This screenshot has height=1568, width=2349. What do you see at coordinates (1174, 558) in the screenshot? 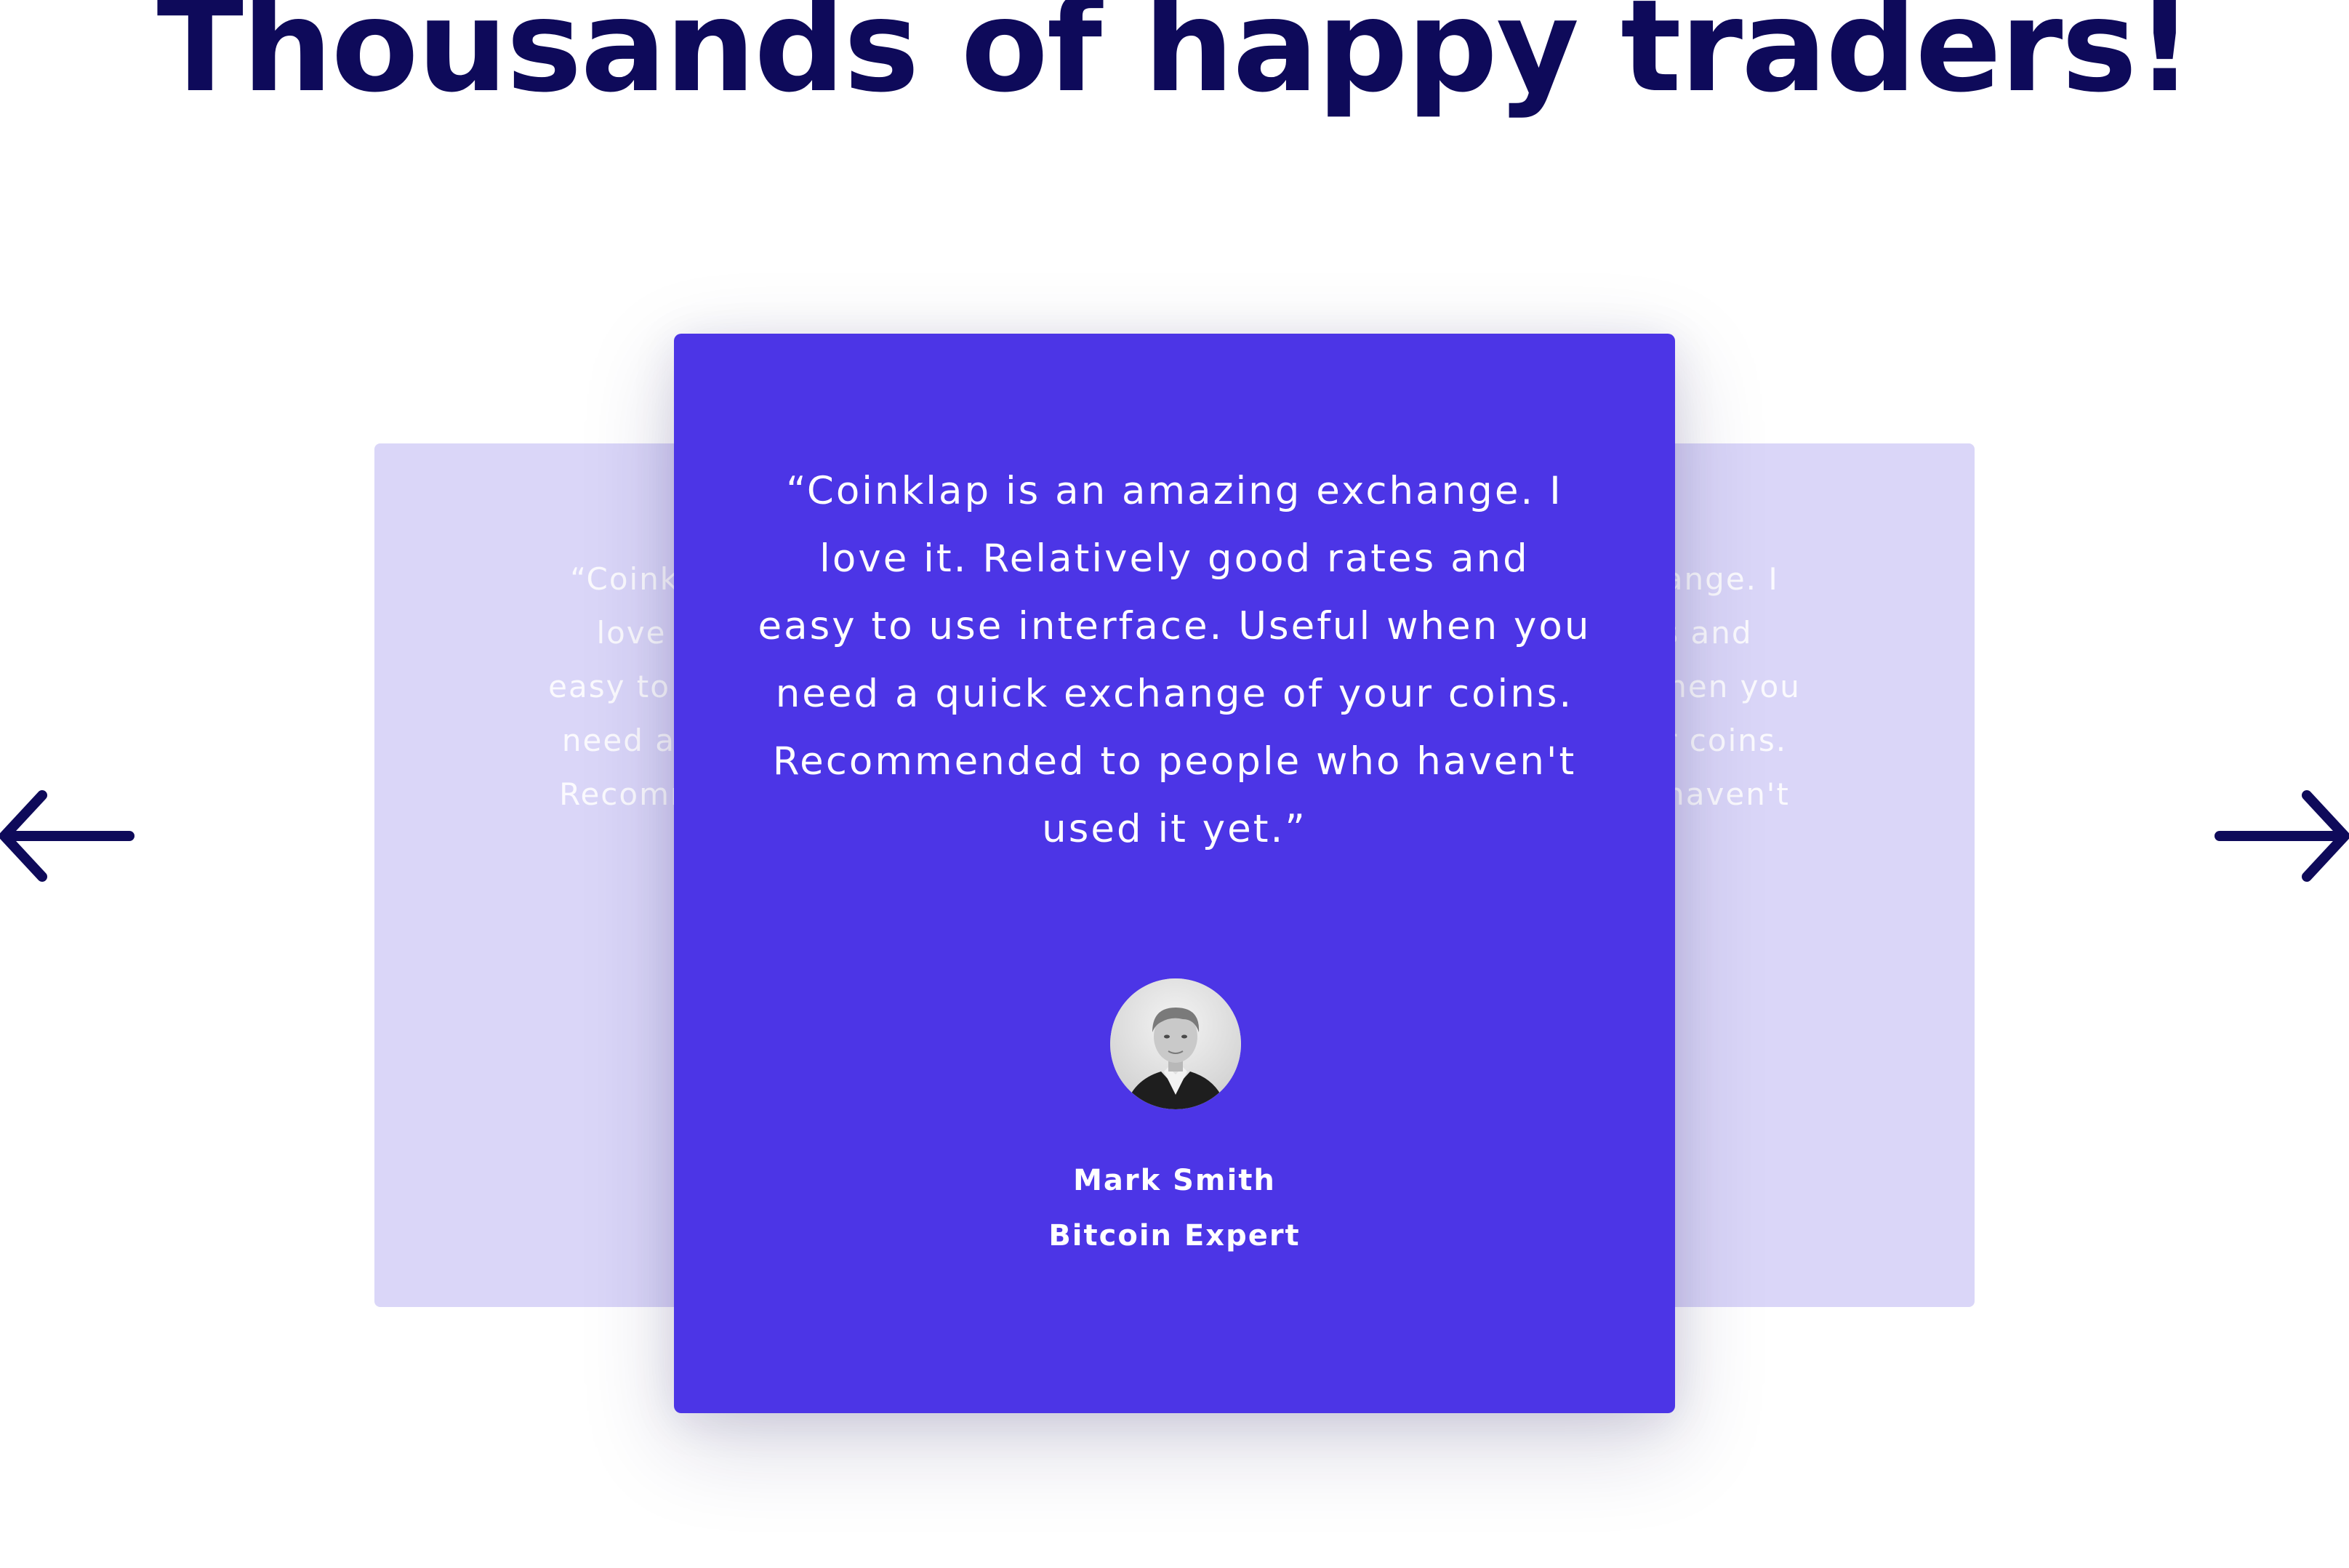
I see `quote-line: love it. Relatively good rates and` at bounding box center [1174, 558].